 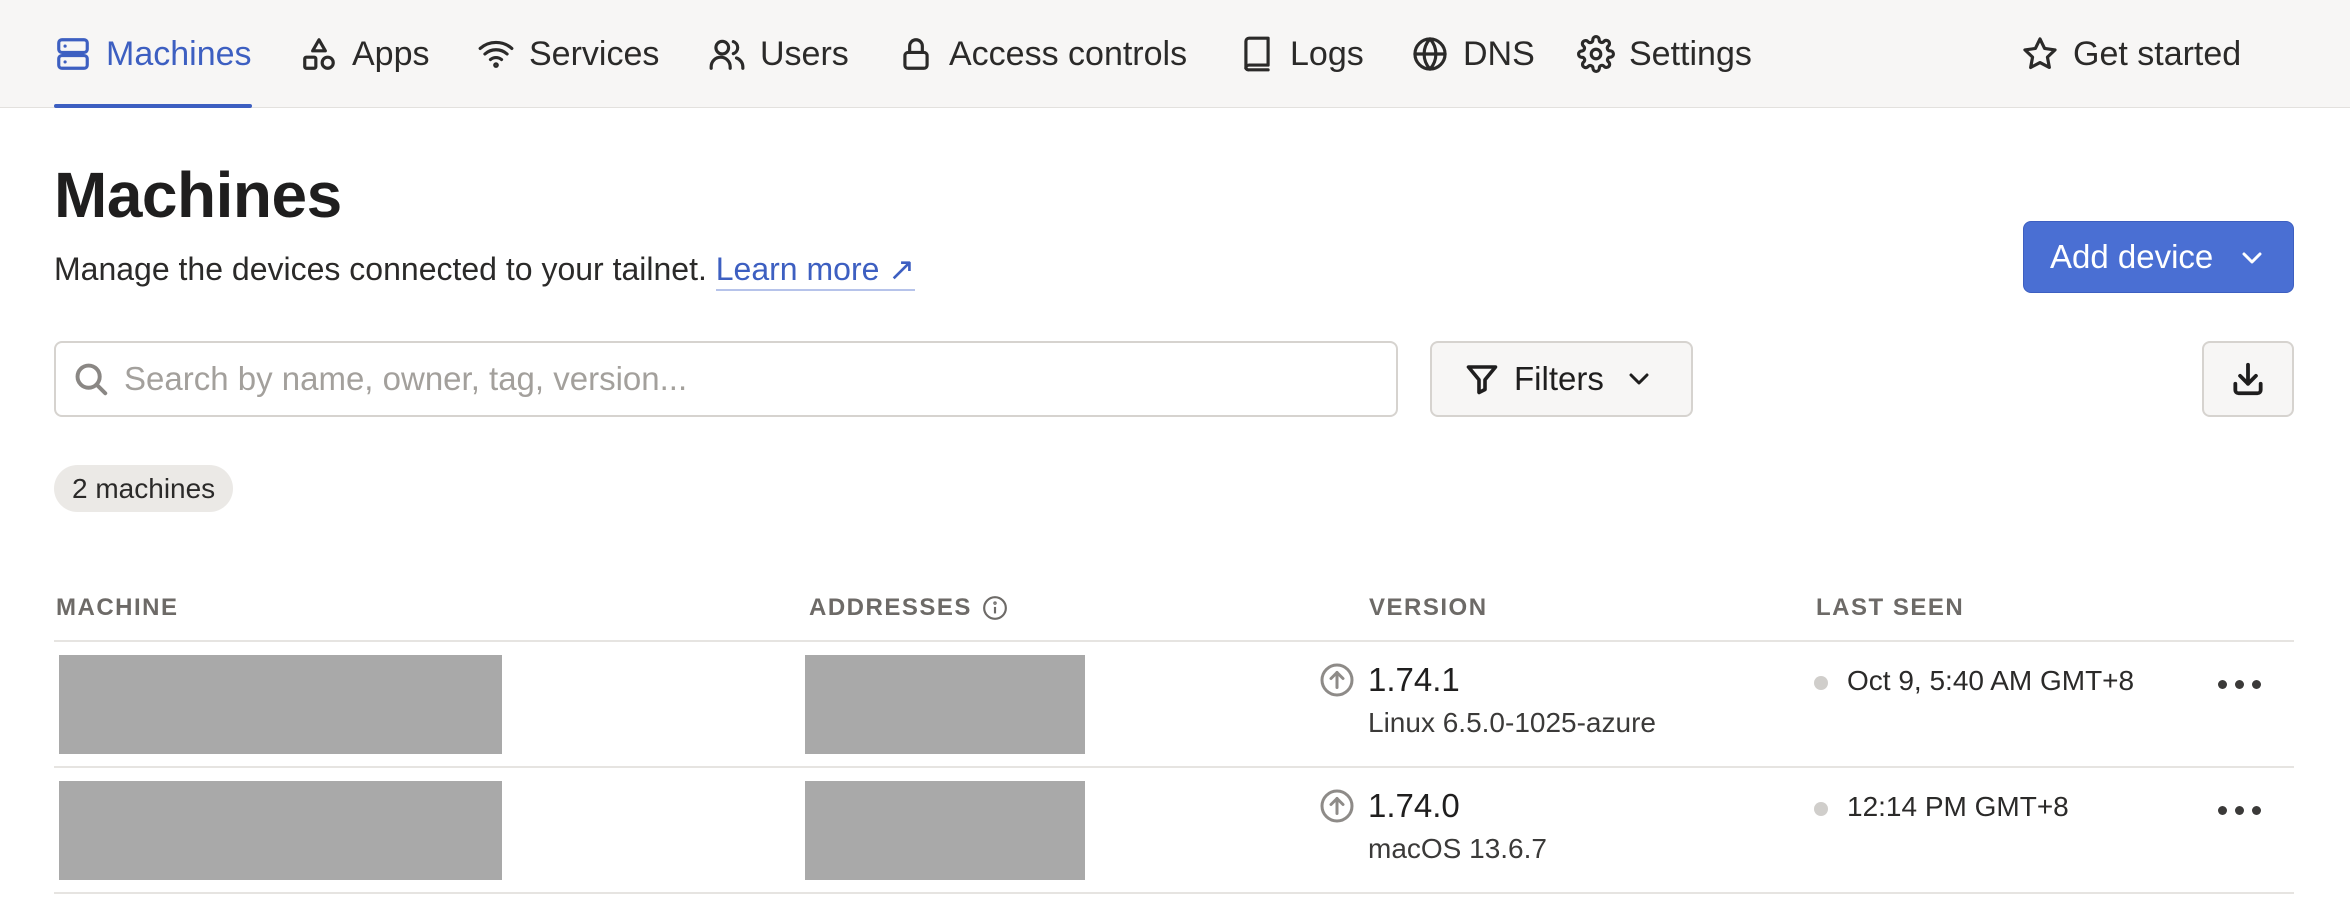 I want to click on filter-icon, so click(x=1482, y=380).